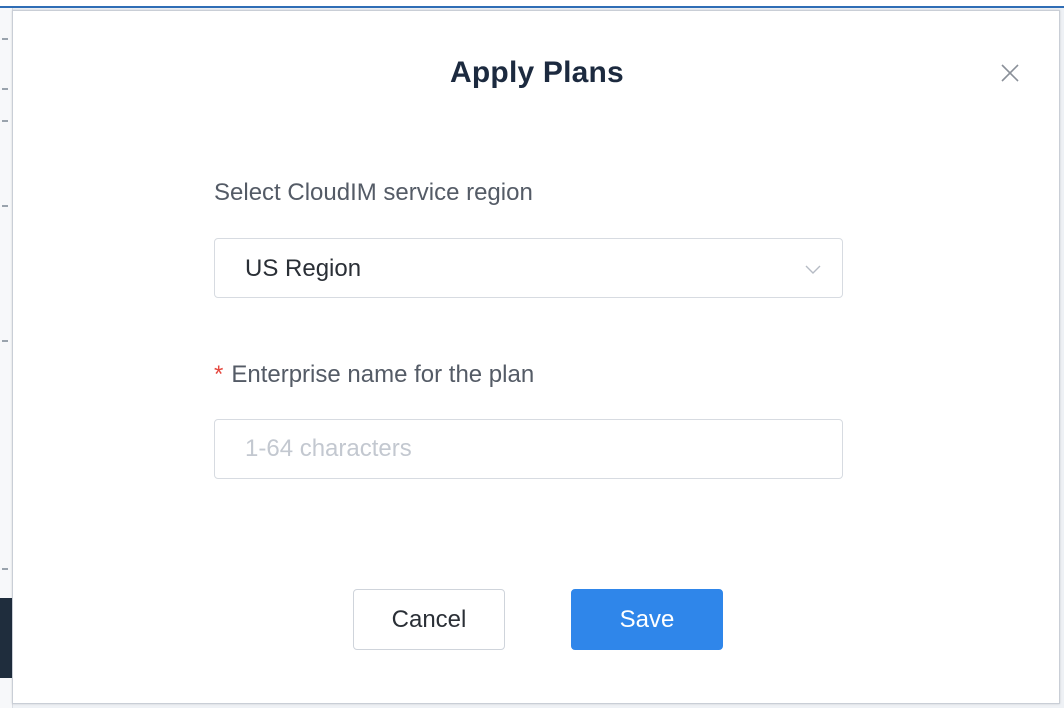  I want to click on cancel-button: Cancel, so click(429, 619).